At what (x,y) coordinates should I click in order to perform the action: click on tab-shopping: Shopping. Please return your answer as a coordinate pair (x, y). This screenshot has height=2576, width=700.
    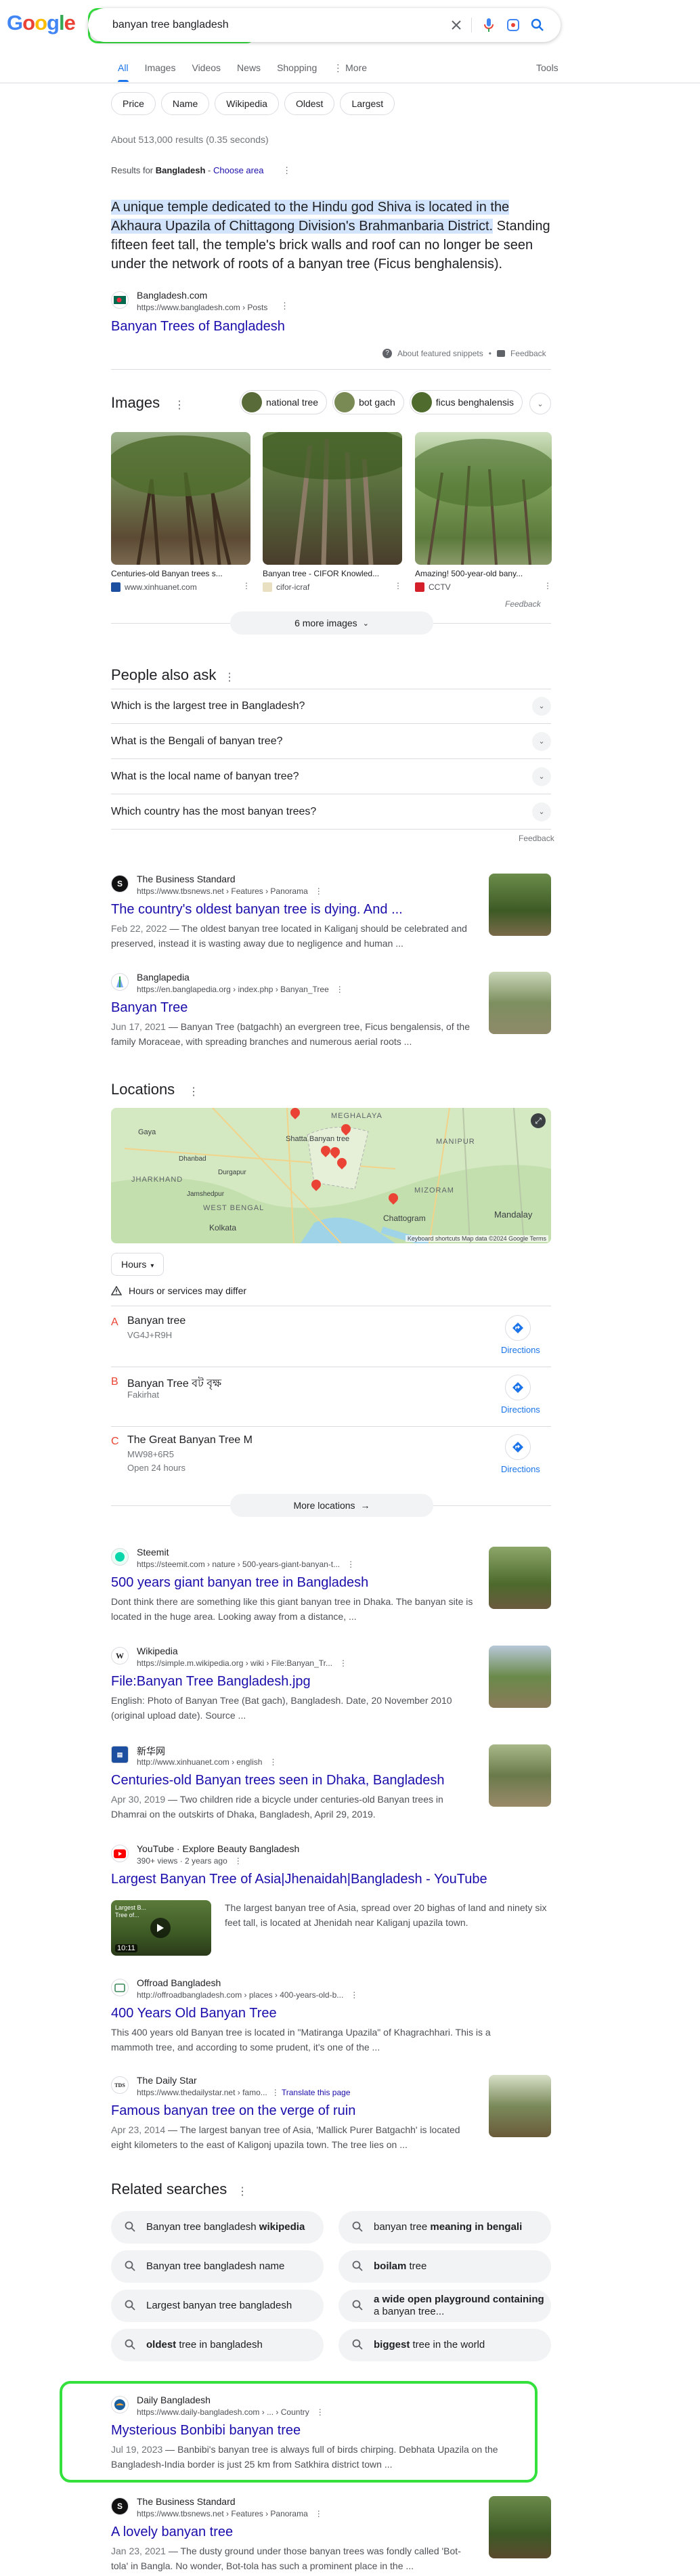
    Looking at the image, I should click on (297, 72).